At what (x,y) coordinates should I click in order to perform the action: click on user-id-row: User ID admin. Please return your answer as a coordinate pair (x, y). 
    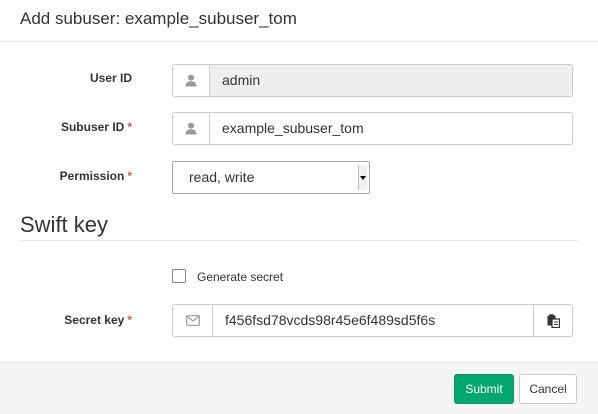
    Looking at the image, I should click on (299, 80).